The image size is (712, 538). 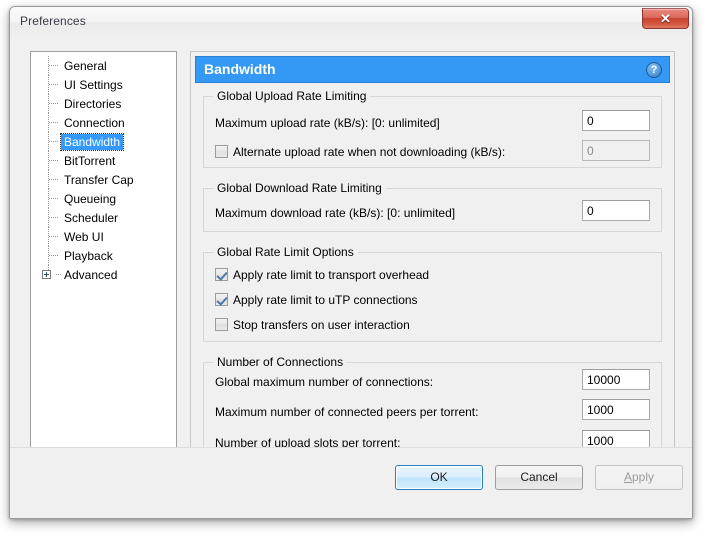 I want to click on global-max-connections-input, so click(x=616, y=379).